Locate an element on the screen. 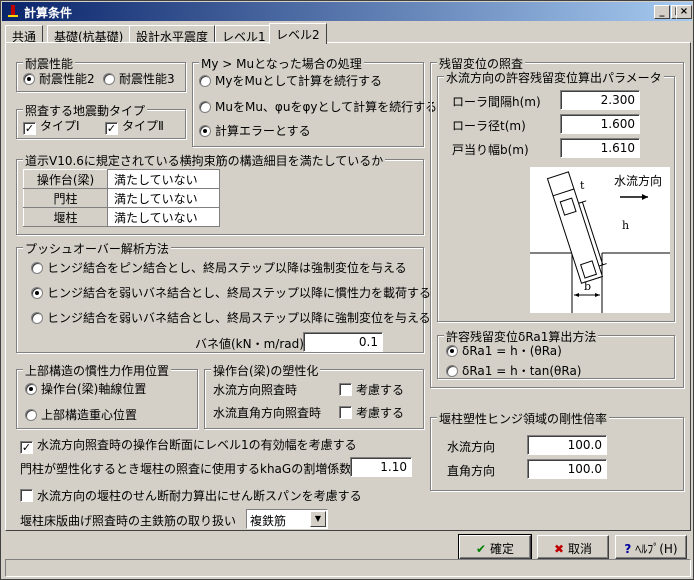  table-row: 操作台(梁) 満たしていない is located at coordinates (121, 179).